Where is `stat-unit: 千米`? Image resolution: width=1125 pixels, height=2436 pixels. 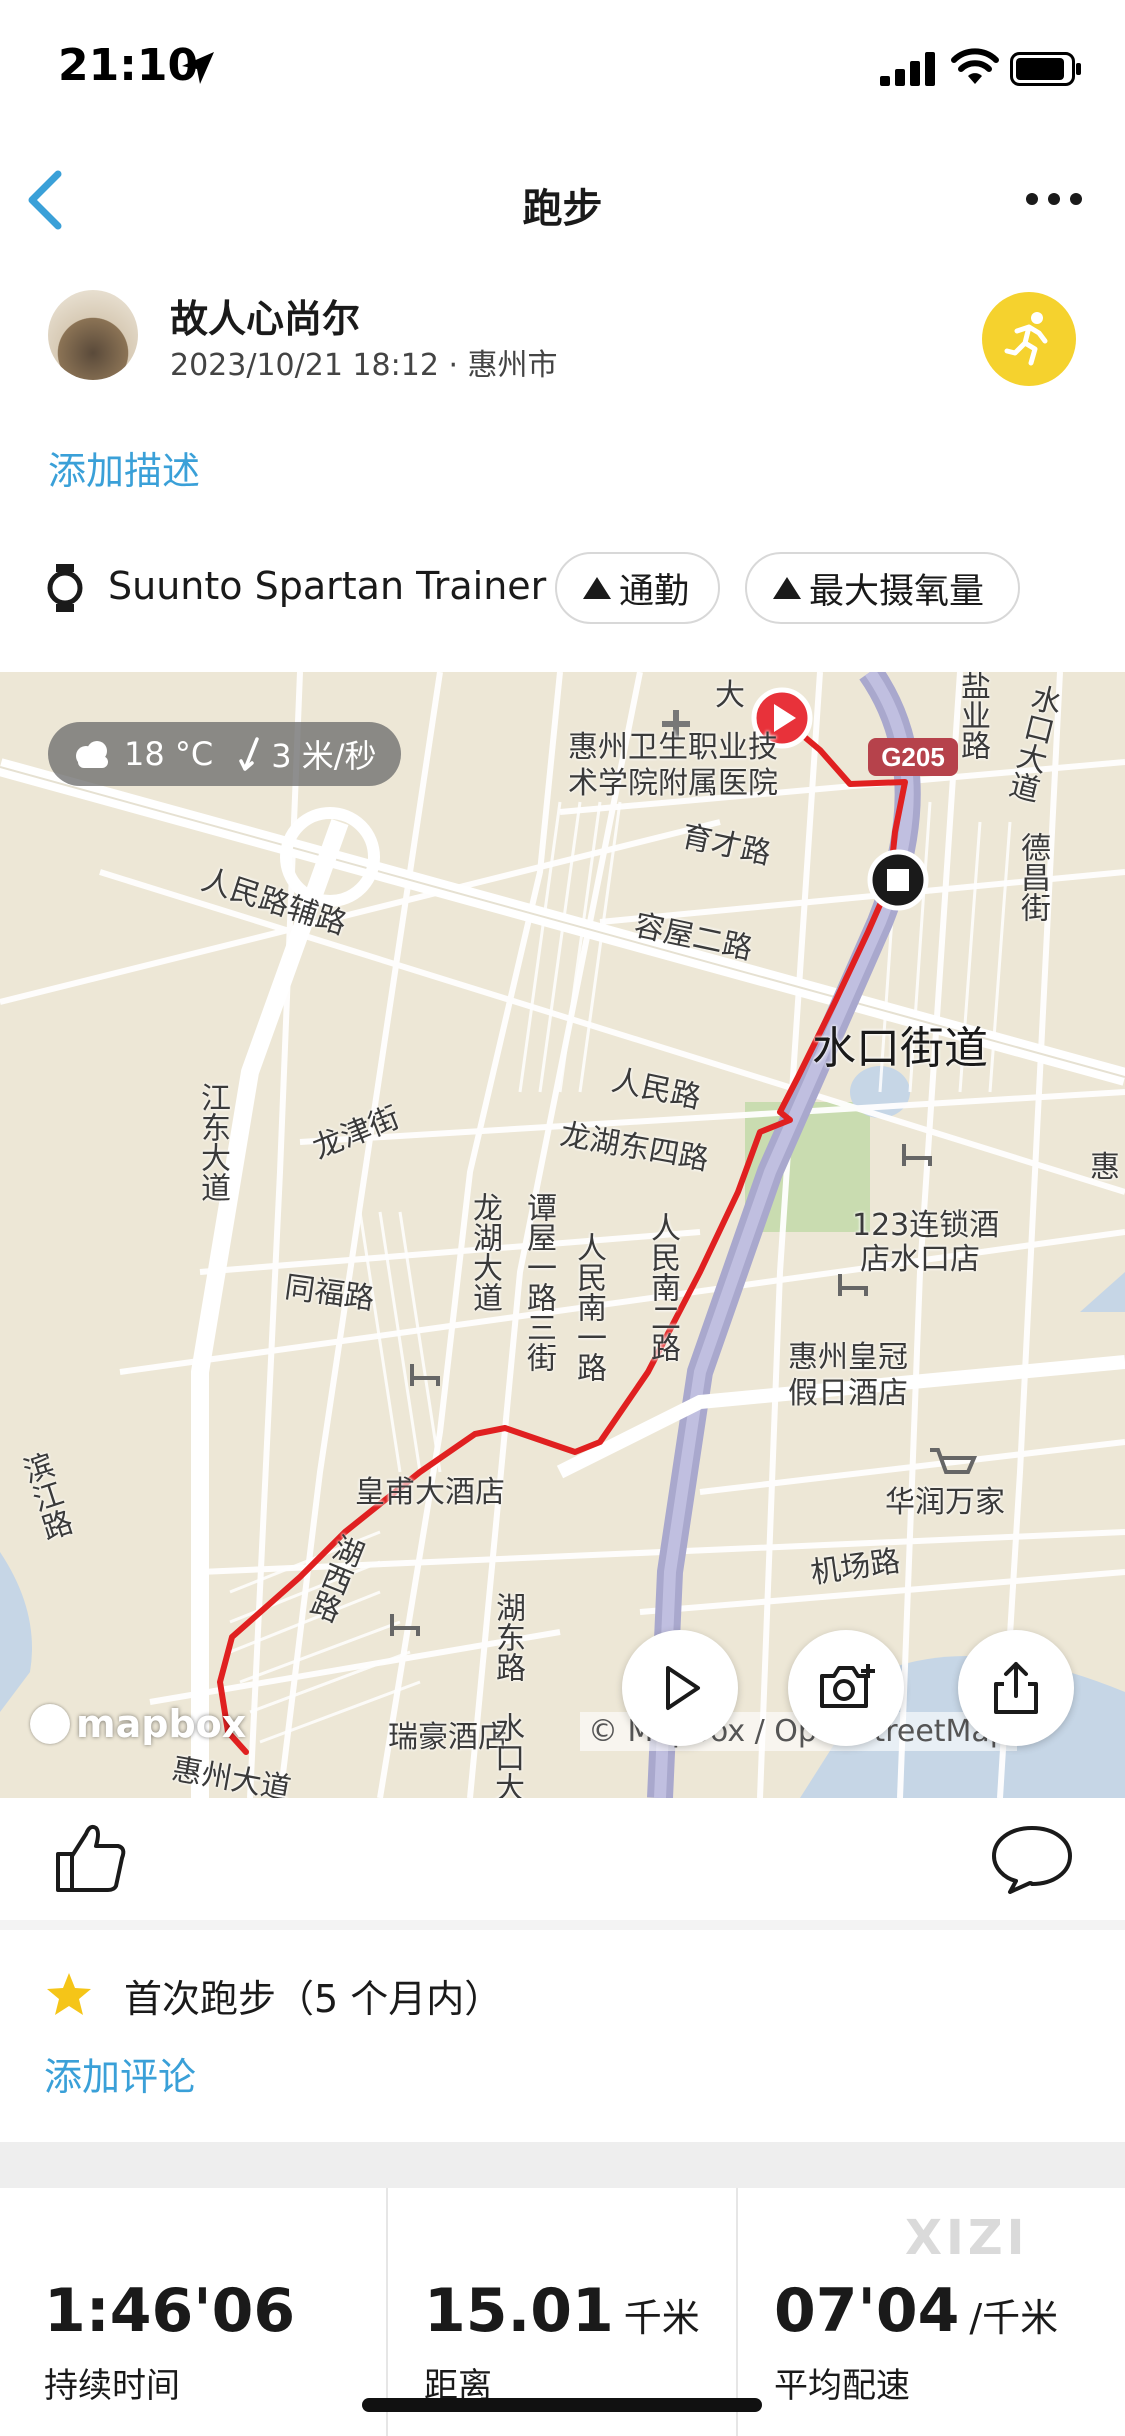
stat-unit: 千米 is located at coordinates (661, 2318).